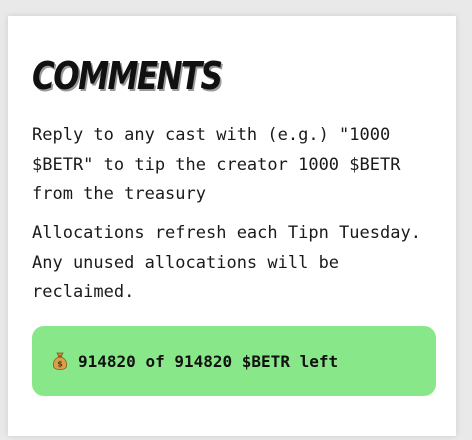  What do you see at coordinates (265, 361) in the screenshot?
I see `token-symbol: $BETR` at bounding box center [265, 361].